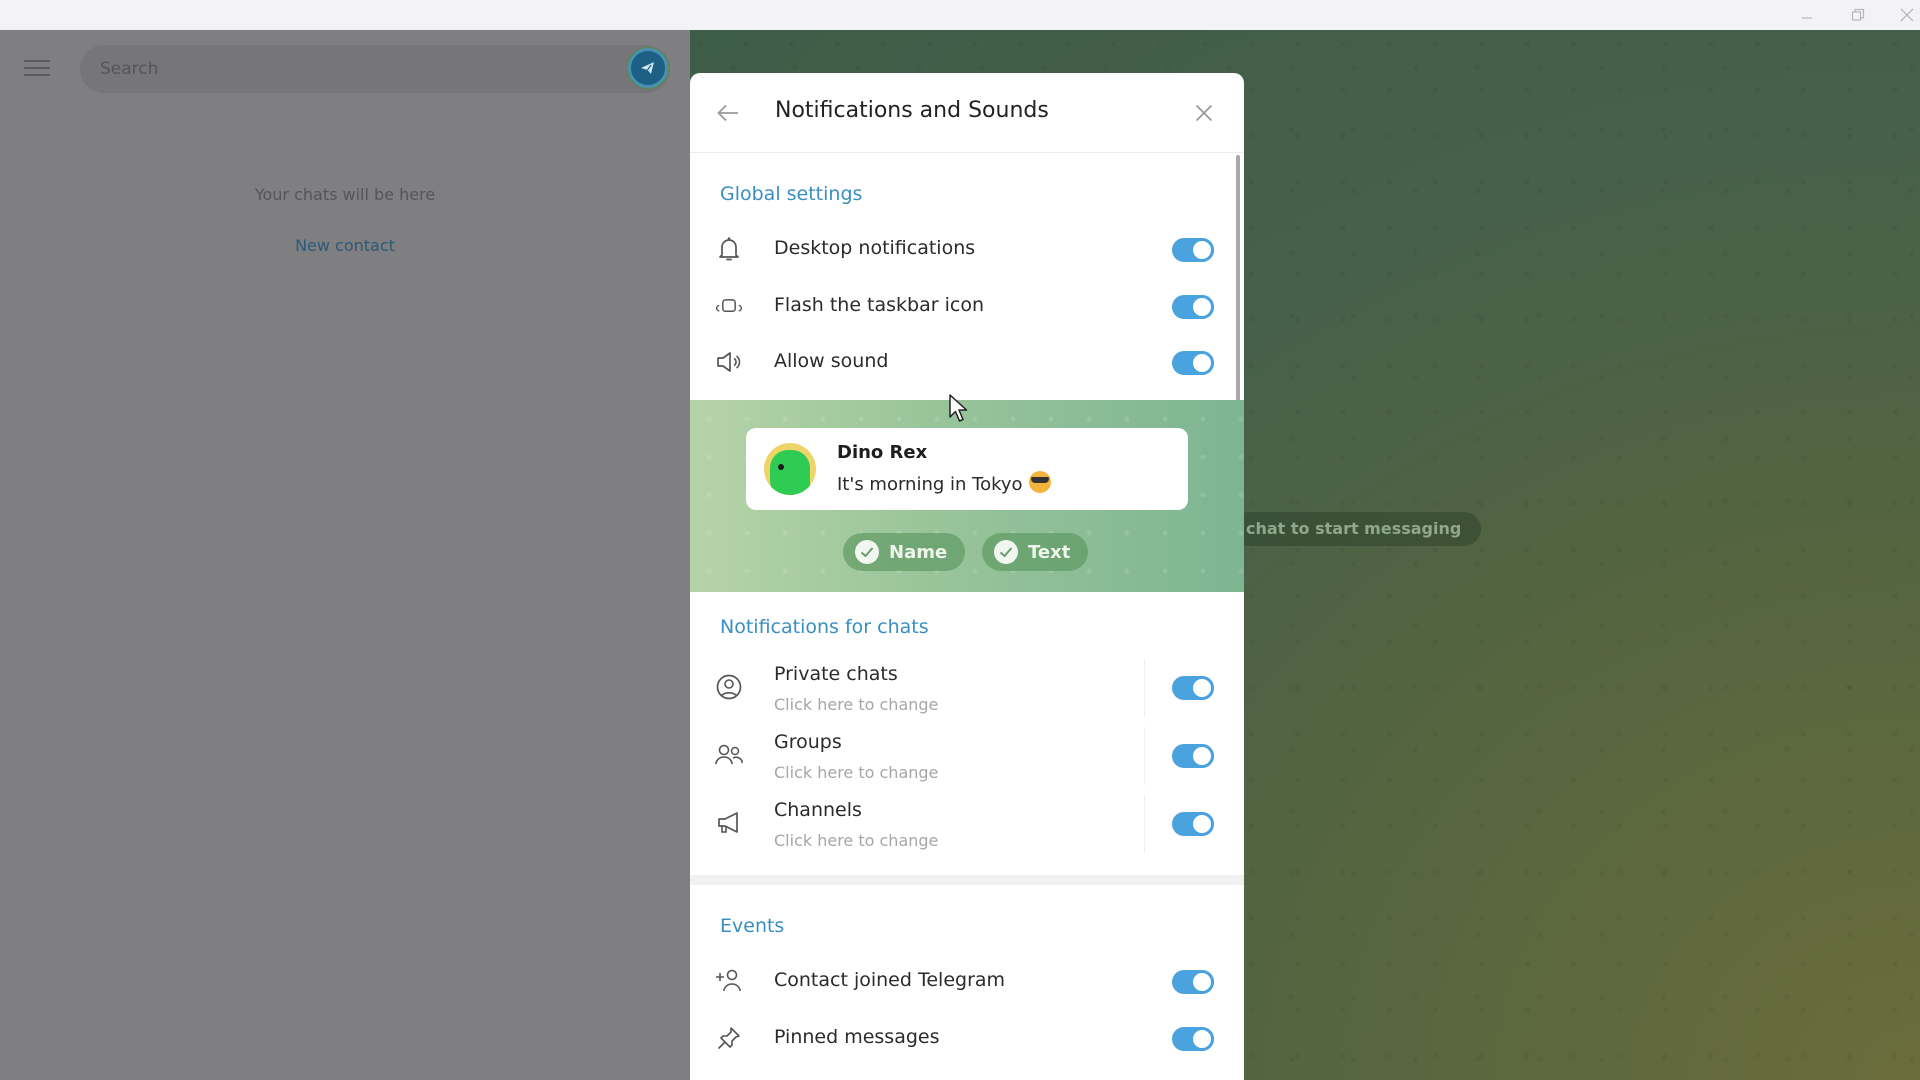  I want to click on group-icon, so click(729, 755).